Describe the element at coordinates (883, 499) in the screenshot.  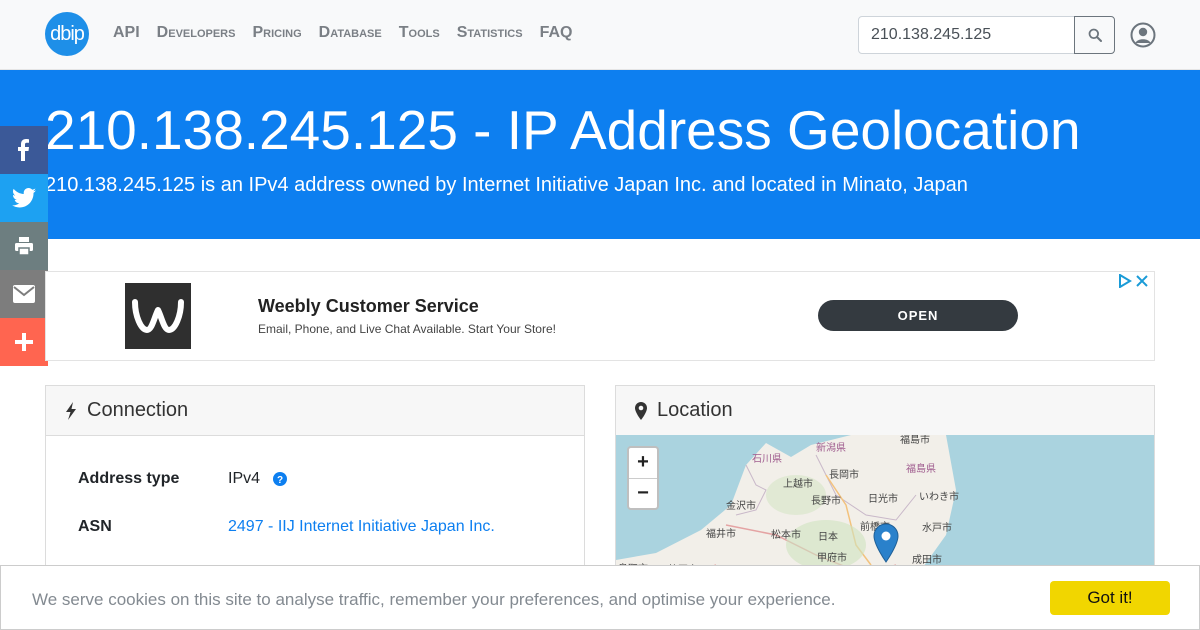
I see `map-label: 日光市` at that location.